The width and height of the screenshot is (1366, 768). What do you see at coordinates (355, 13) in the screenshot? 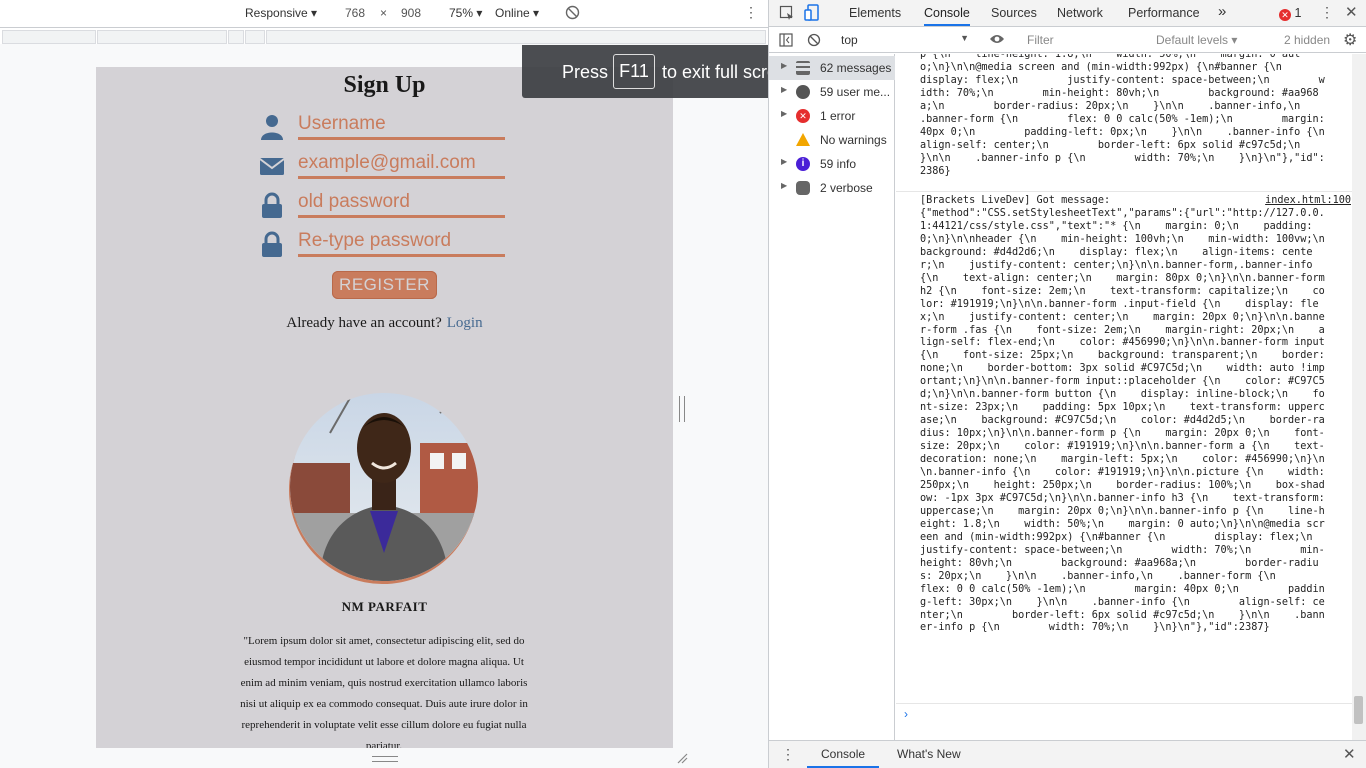
I see `width-input: 768` at bounding box center [355, 13].